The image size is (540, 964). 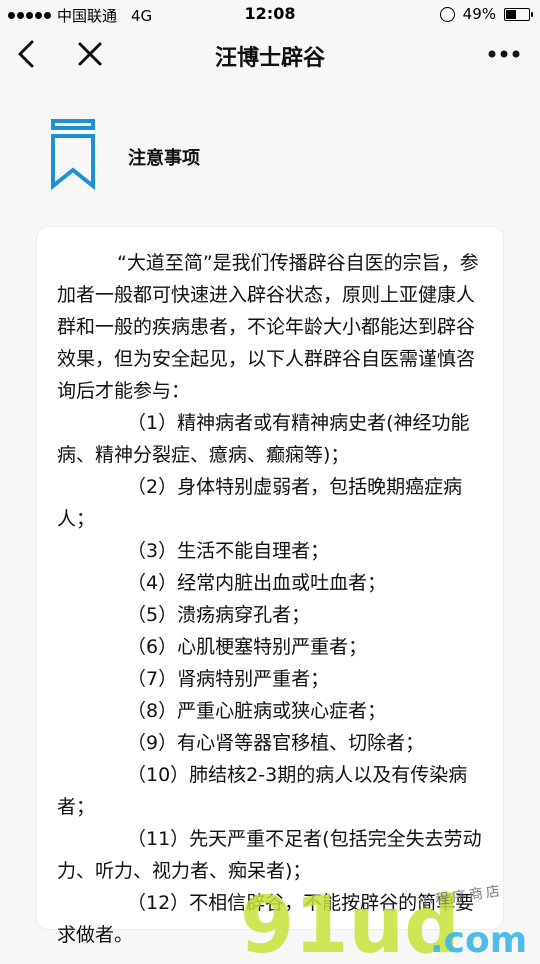 What do you see at coordinates (228, 551) in the screenshot?
I see `list-item: （3）生活不能自理者；` at bounding box center [228, 551].